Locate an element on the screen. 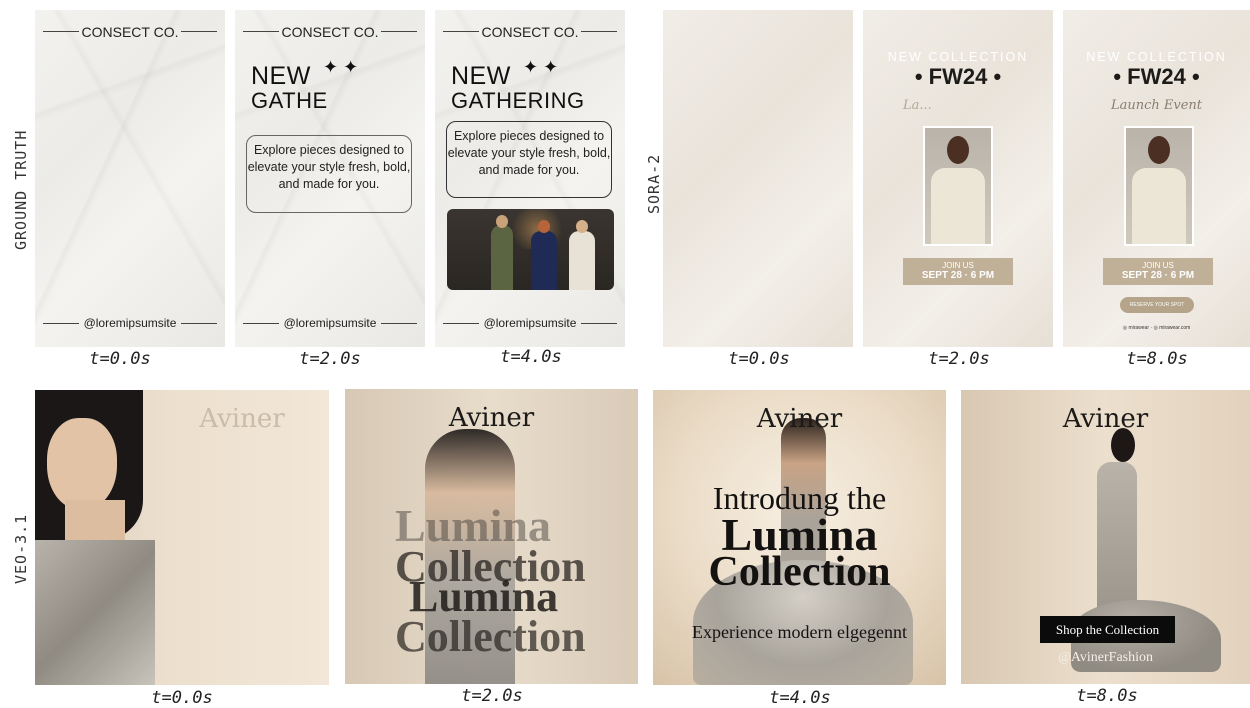 The image size is (1250, 708). collection-word: Collection is located at coordinates (799, 572).